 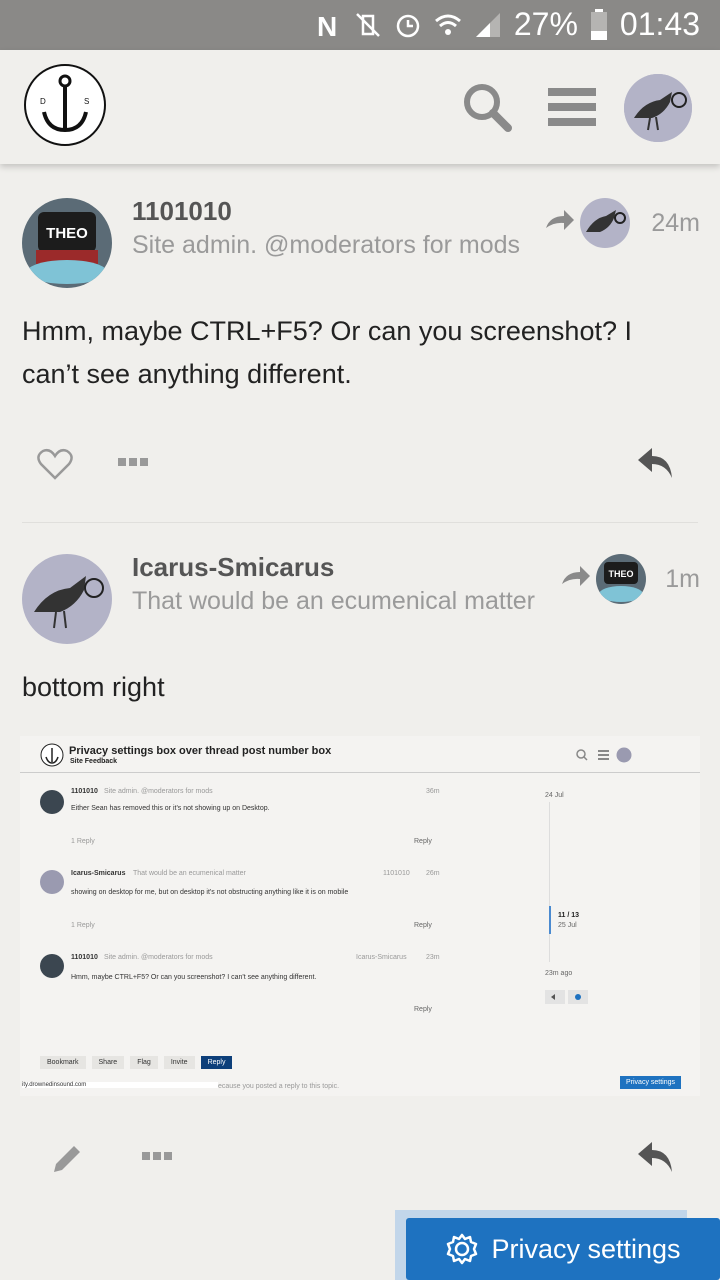 I want to click on status-bar: N 27% 01:43, so click(x=360, y=25).